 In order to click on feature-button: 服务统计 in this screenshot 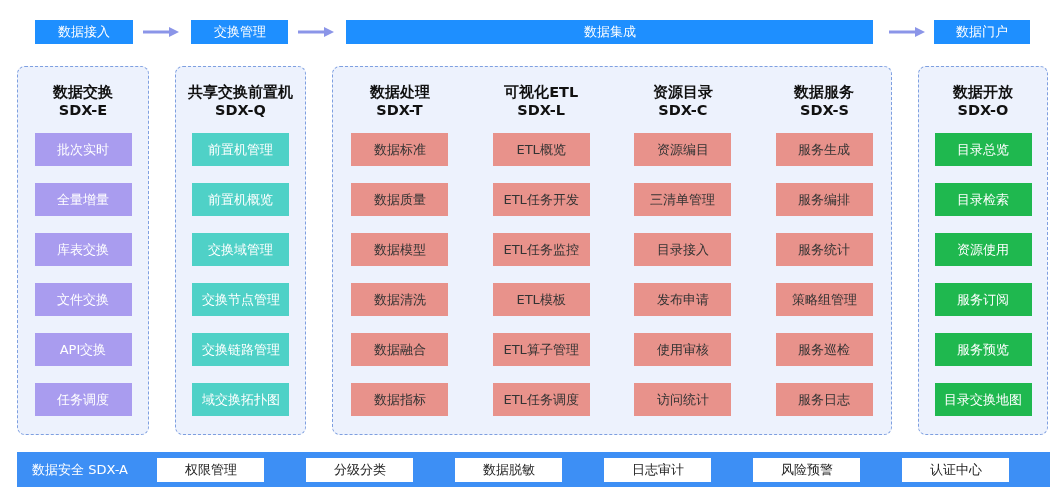, I will do `click(824, 249)`.